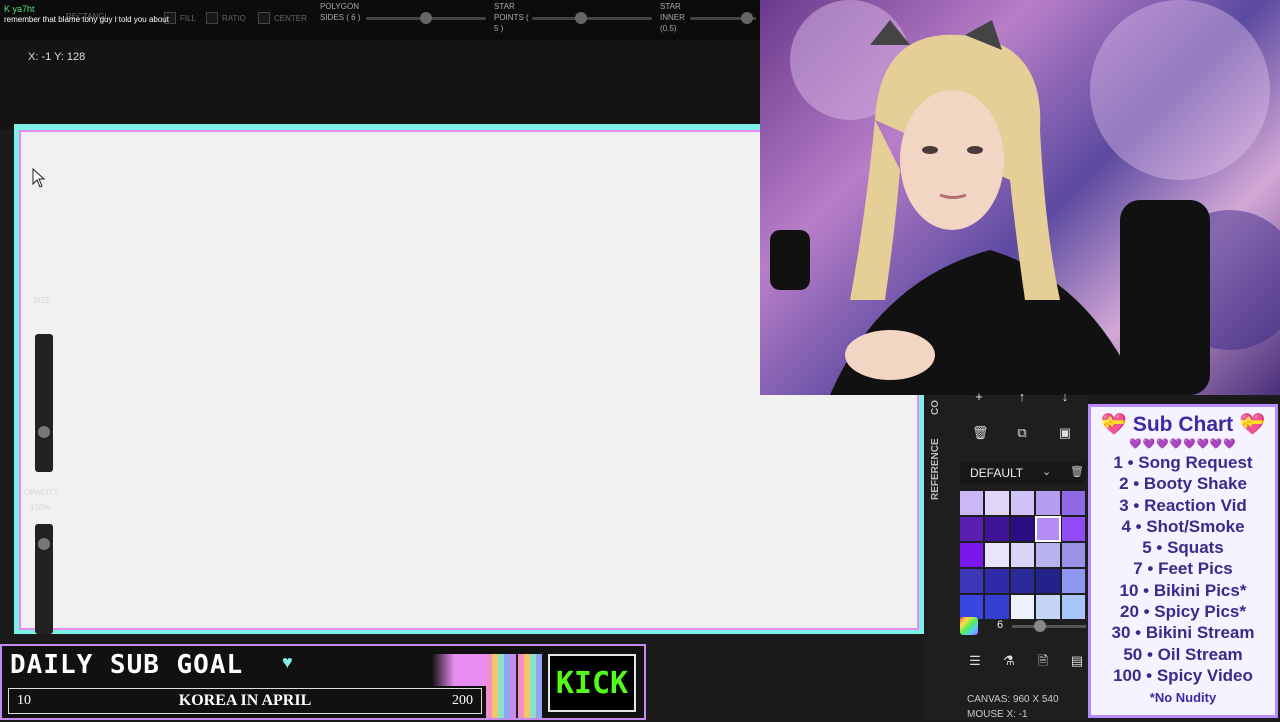  Describe the element at coordinates (943, 468) in the screenshot. I see `tab-reference: REFERENCE` at that location.